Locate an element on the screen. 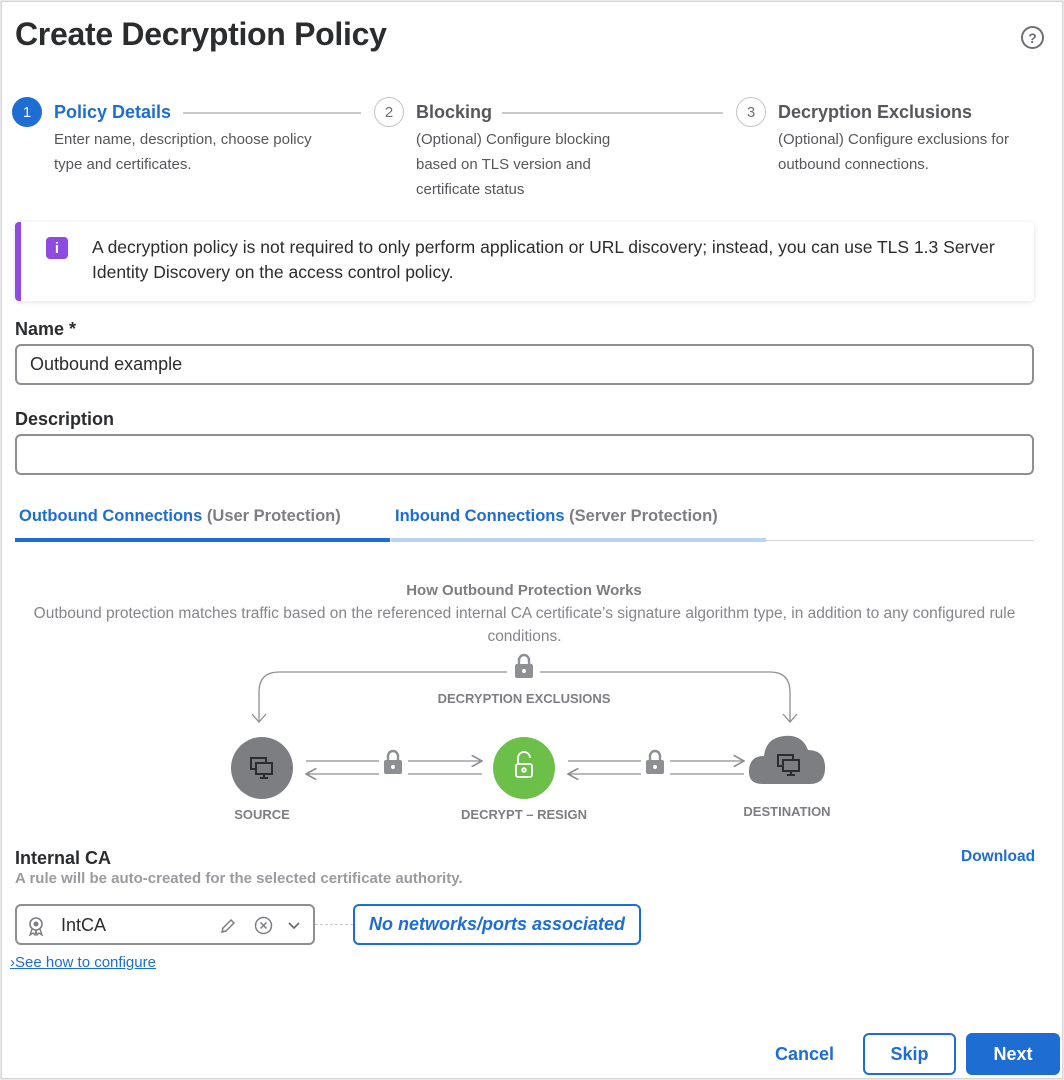  info-glyph: i is located at coordinates (57, 248).